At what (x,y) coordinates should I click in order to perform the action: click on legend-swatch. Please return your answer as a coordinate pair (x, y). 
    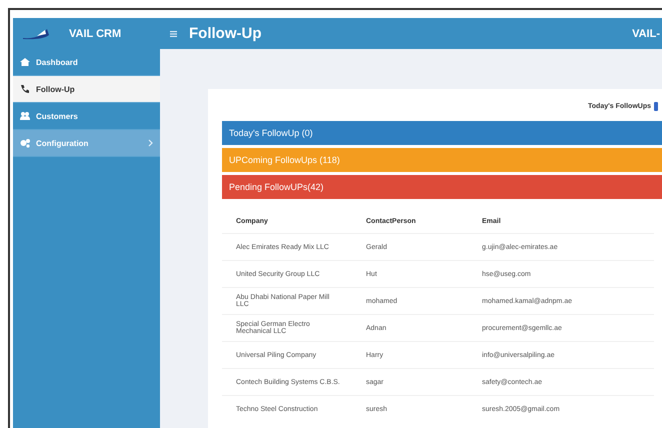
    Looking at the image, I should click on (656, 106).